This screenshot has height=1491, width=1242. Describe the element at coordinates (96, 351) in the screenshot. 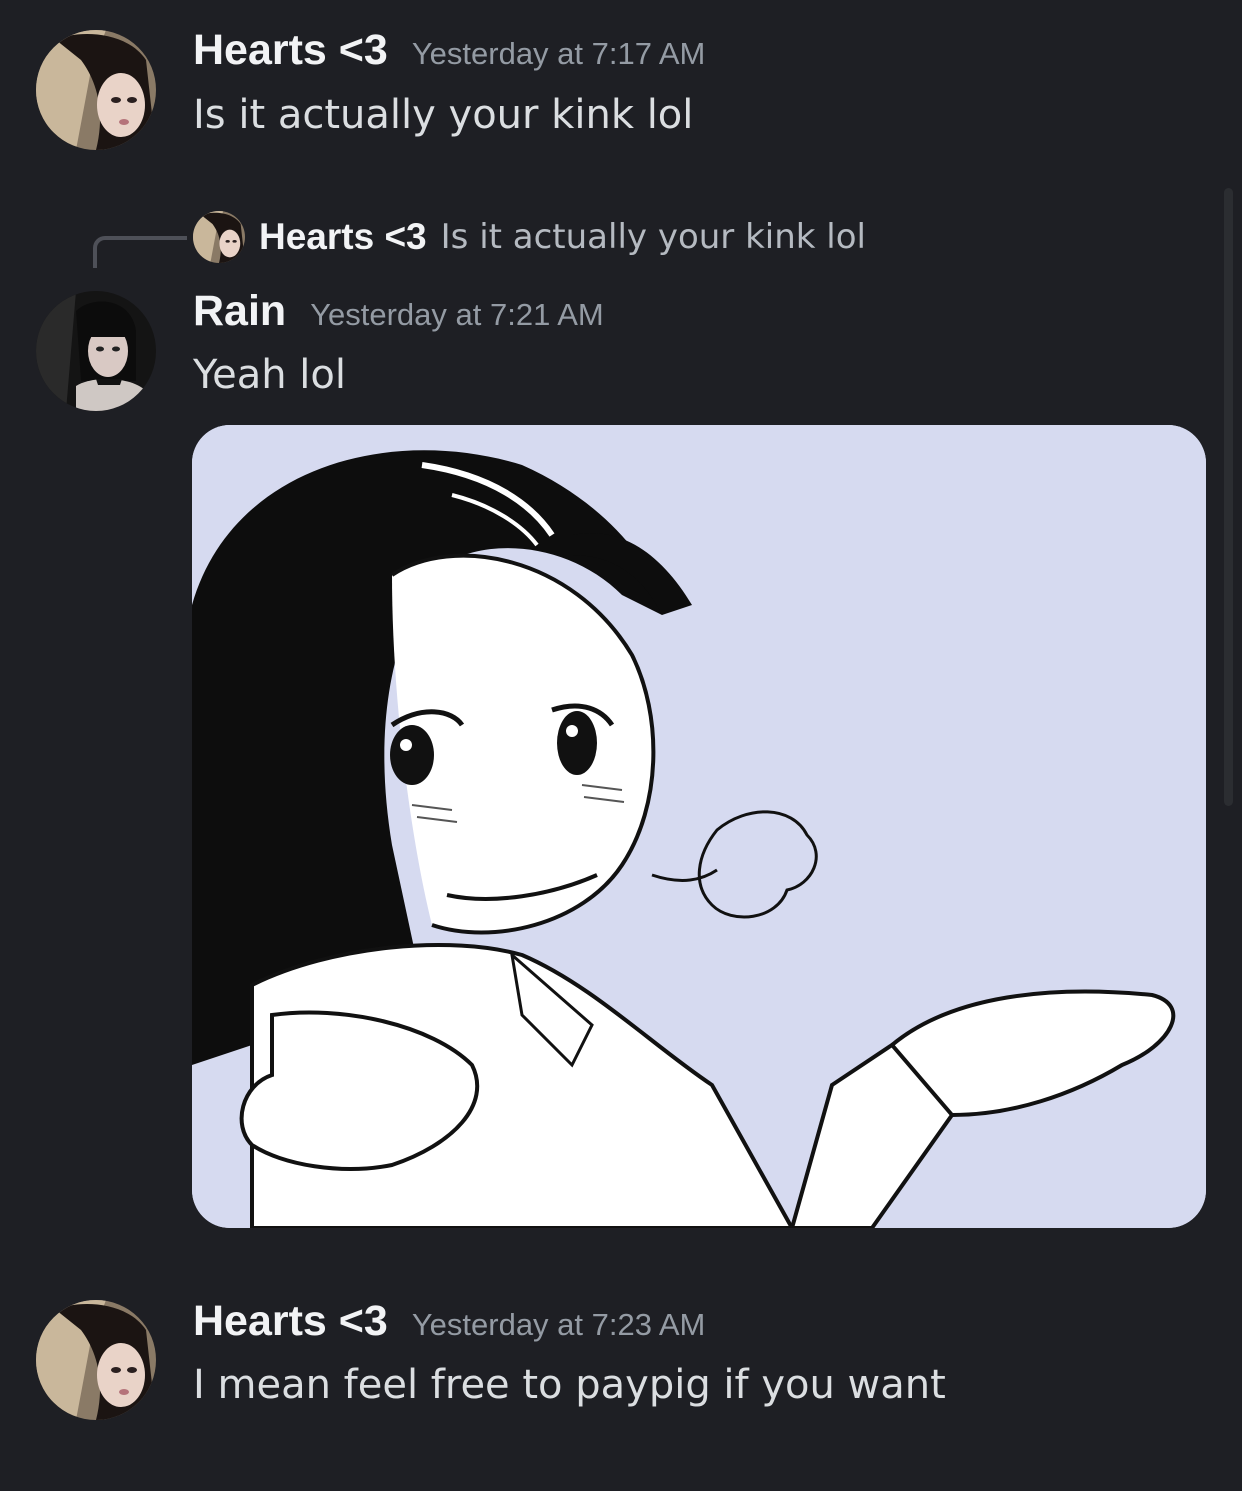

I see `avatar-rain` at that location.